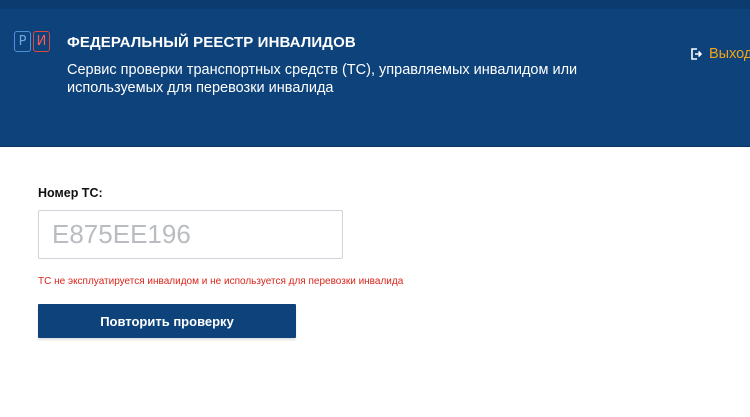 The image size is (750, 417). I want to click on page-title: ФЕДЕРАЛЬНЫЙ РЕЕСТР ИНВАЛИДОВ, so click(211, 42).